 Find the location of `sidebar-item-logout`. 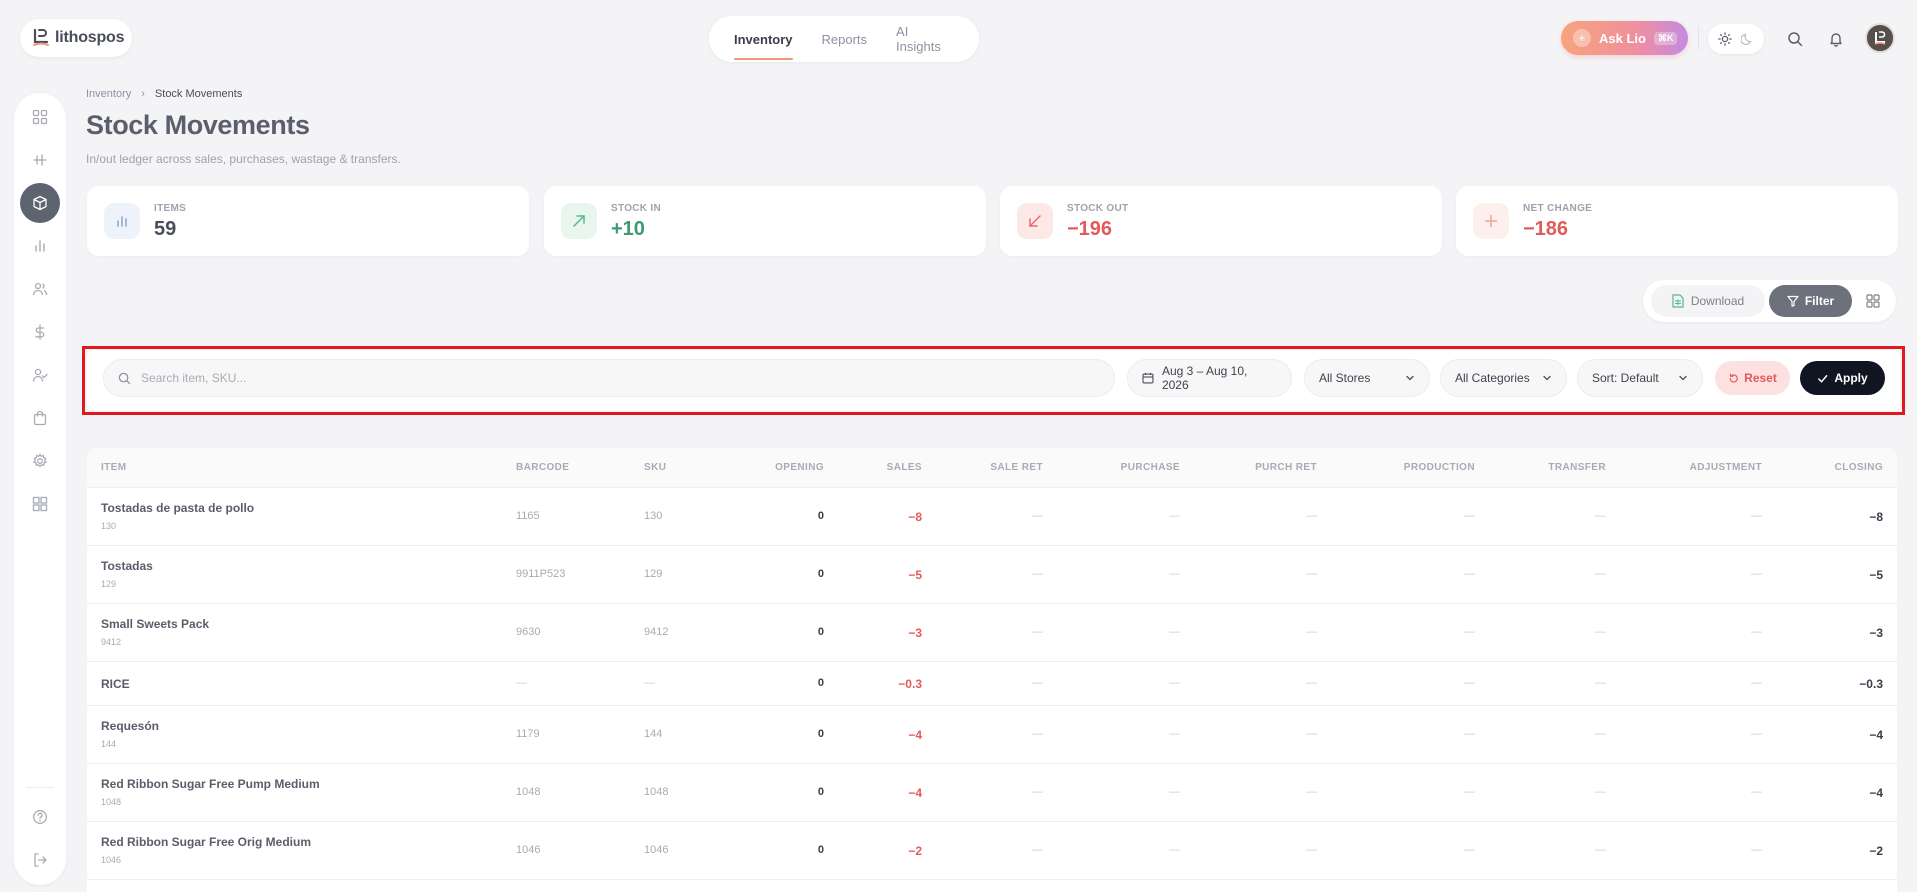

sidebar-item-logout is located at coordinates (40, 860).